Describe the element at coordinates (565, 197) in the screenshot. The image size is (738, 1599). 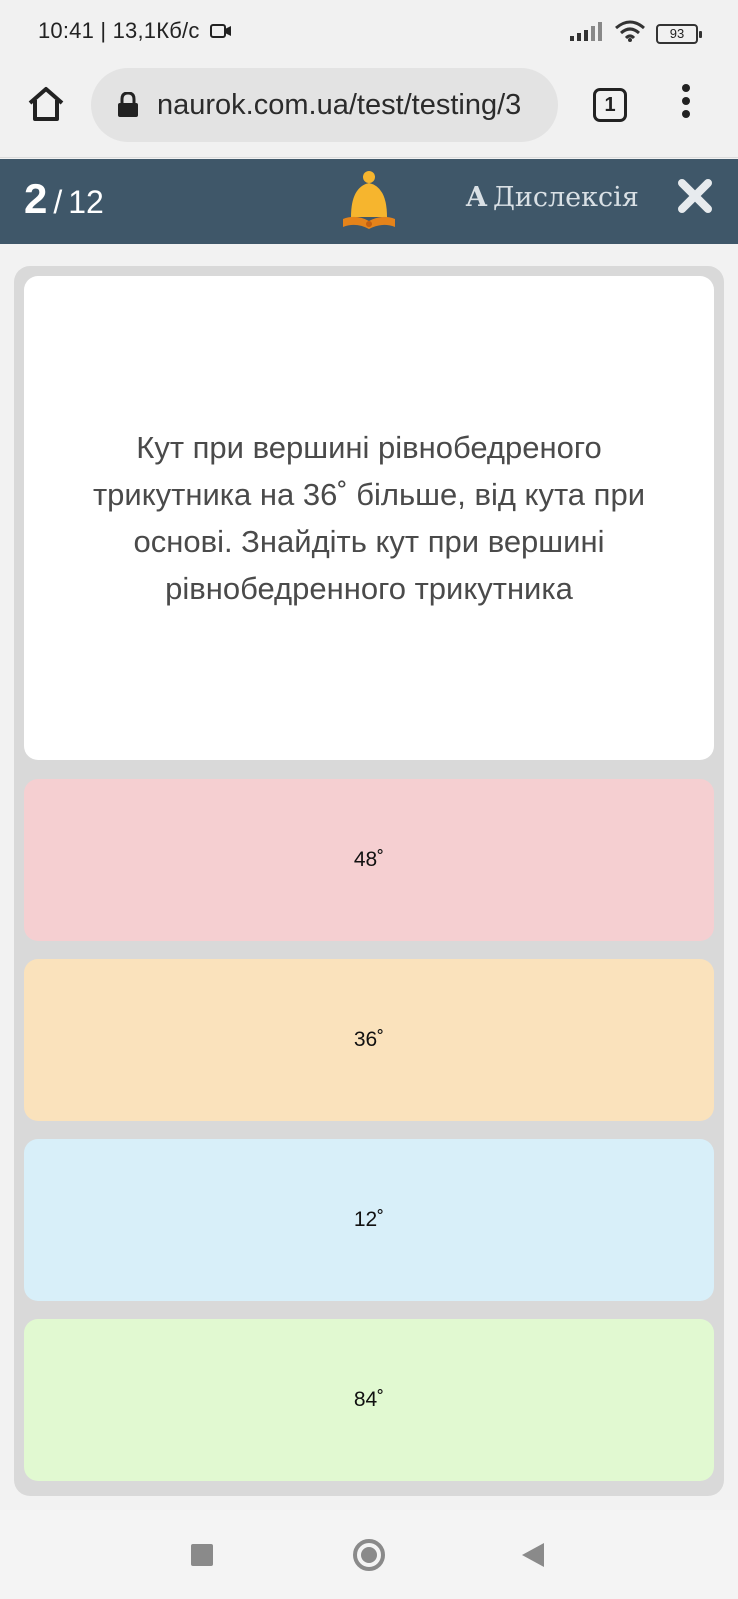
I see `dyslexia-label: Дислексія` at that location.